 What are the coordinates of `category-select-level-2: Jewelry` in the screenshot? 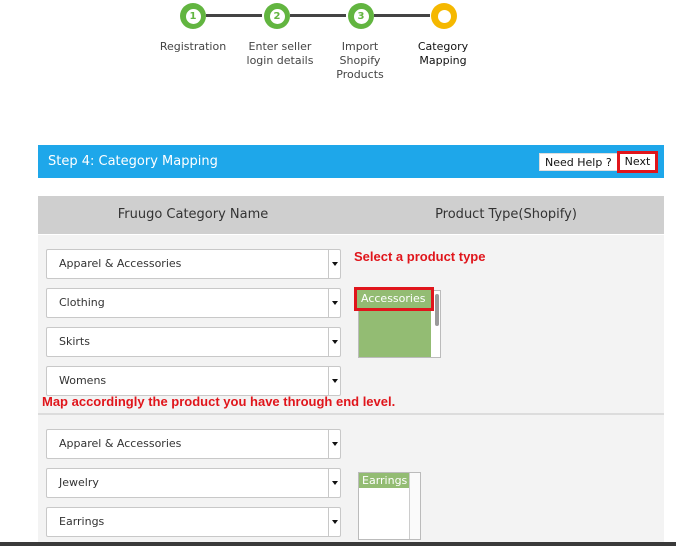 It's located at (193, 483).